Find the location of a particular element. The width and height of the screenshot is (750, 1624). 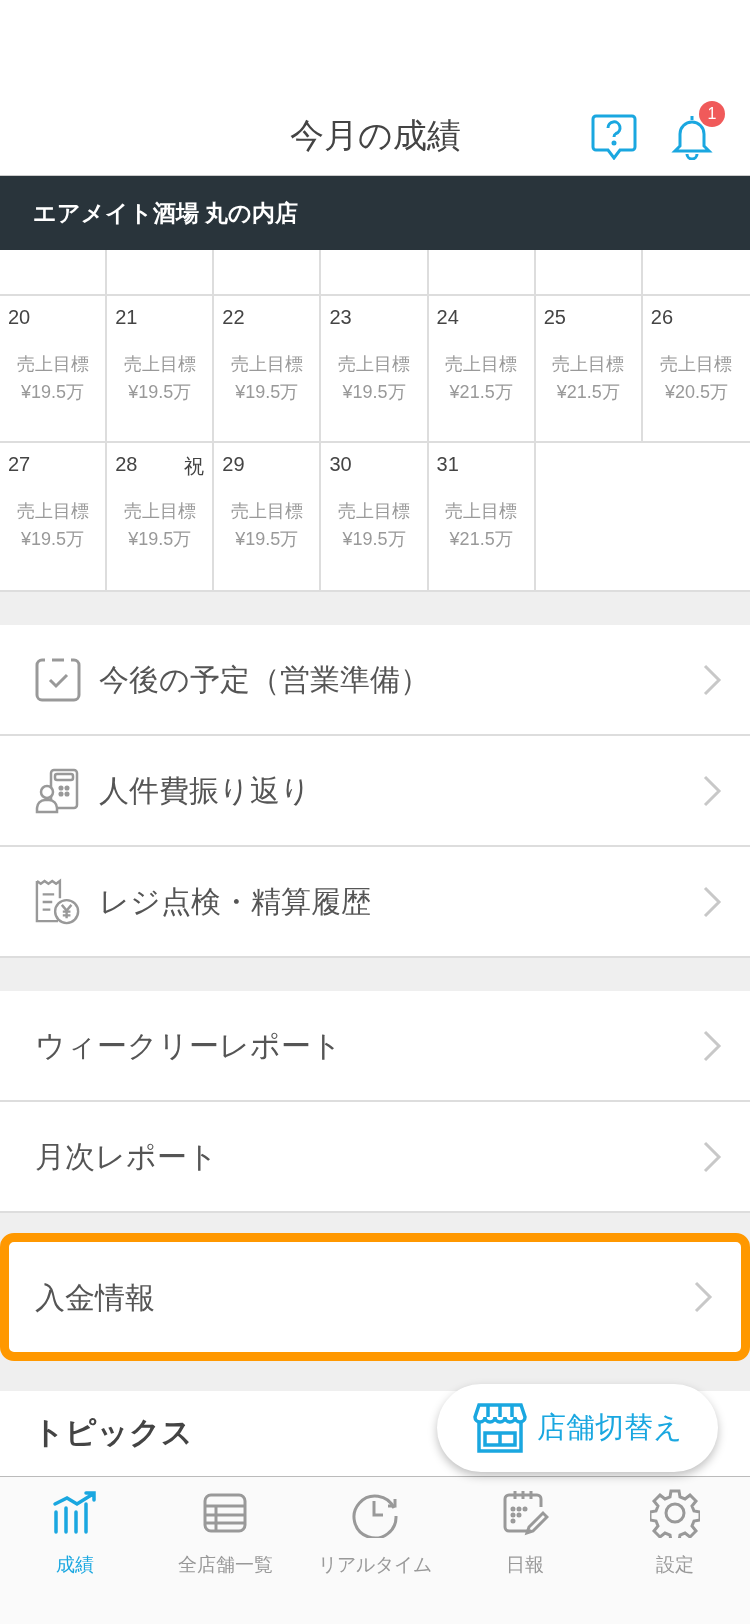

calendar-cell: 25 売上目標 ¥21.5万 is located at coordinates (589, 368).